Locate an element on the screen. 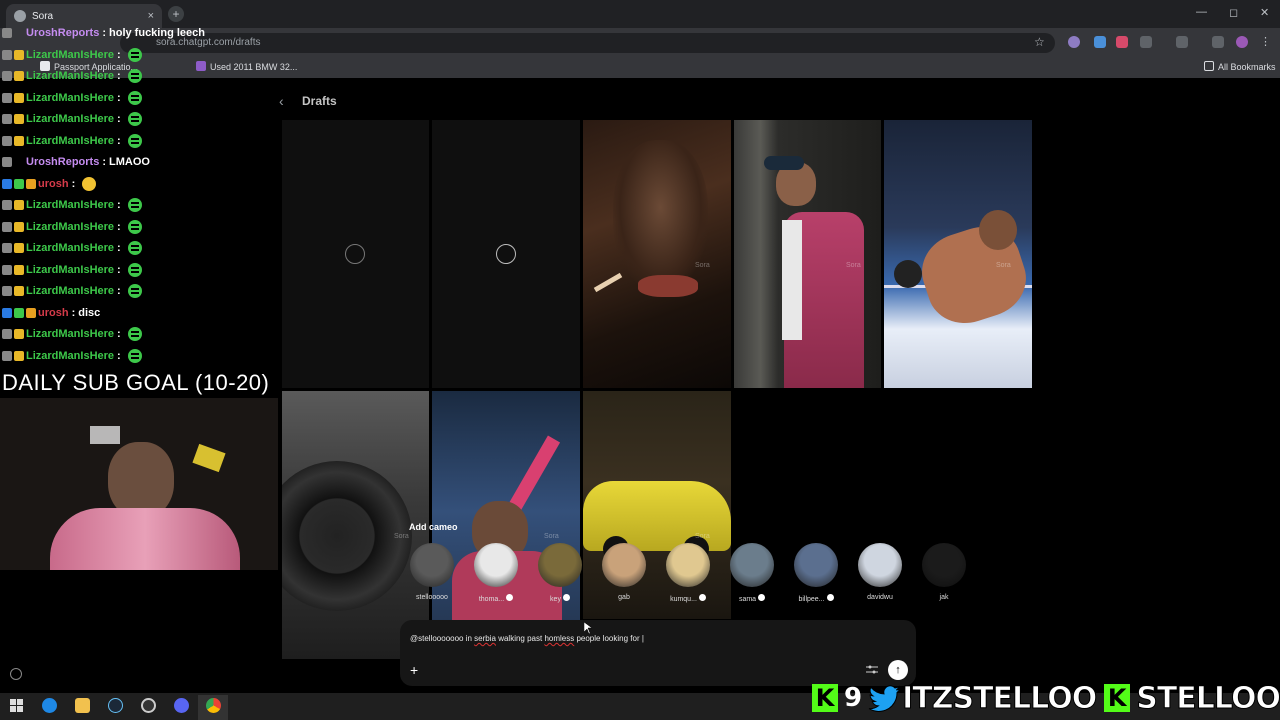 The height and width of the screenshot is (720, 1280). profile-avatar is located at coordinates (1242, 42).